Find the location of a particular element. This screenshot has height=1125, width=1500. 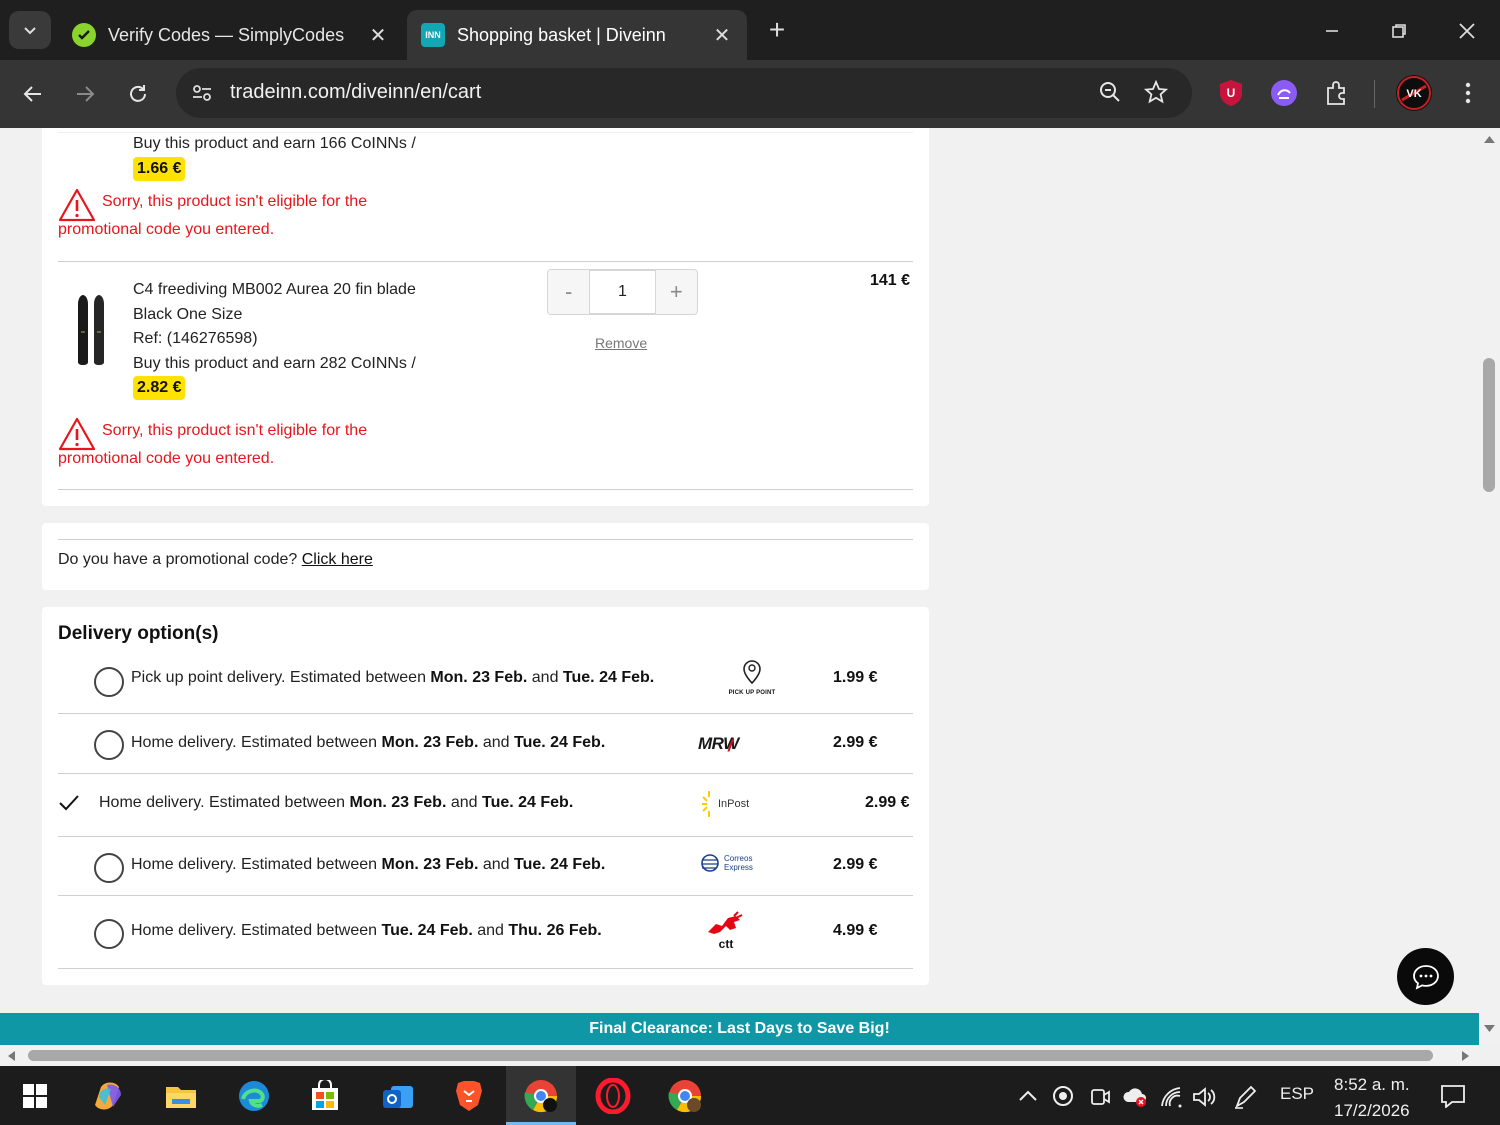

product-name: C4 freediving MB002 Aurea 20 fin blade is located at coordinates (274, 290).